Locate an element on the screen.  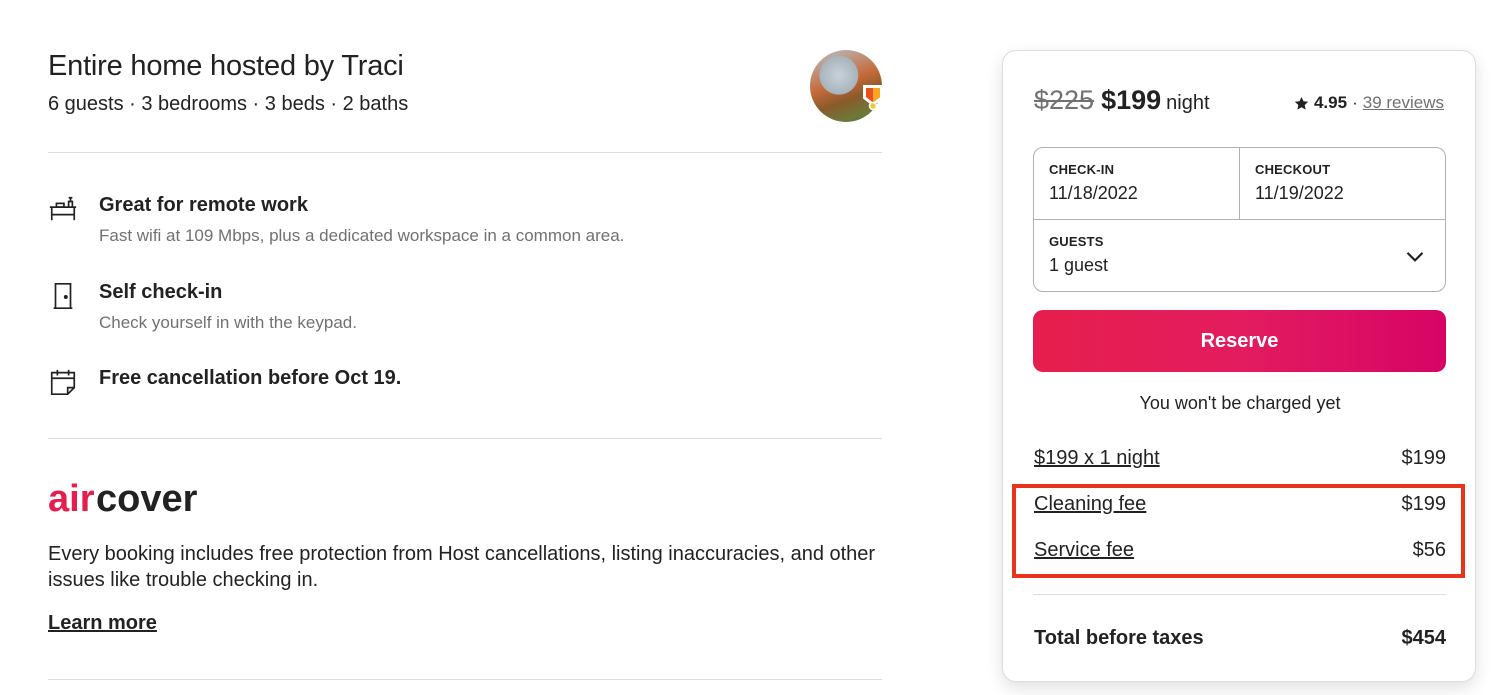
guests-label: GUESTS is located at coordinates (1076, 241).